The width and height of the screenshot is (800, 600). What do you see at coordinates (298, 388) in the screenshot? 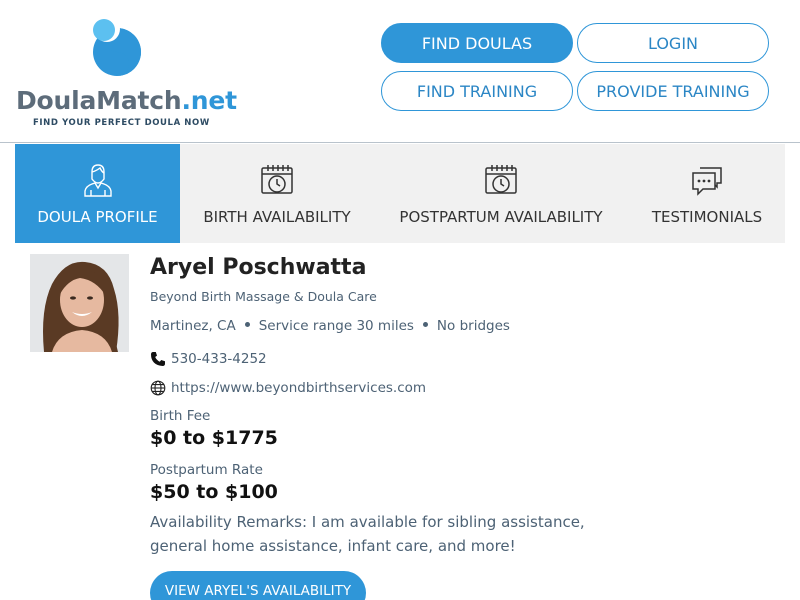
I see `website-link: https://www.beyondbirthservices.com` at bounding box center [298, 388].